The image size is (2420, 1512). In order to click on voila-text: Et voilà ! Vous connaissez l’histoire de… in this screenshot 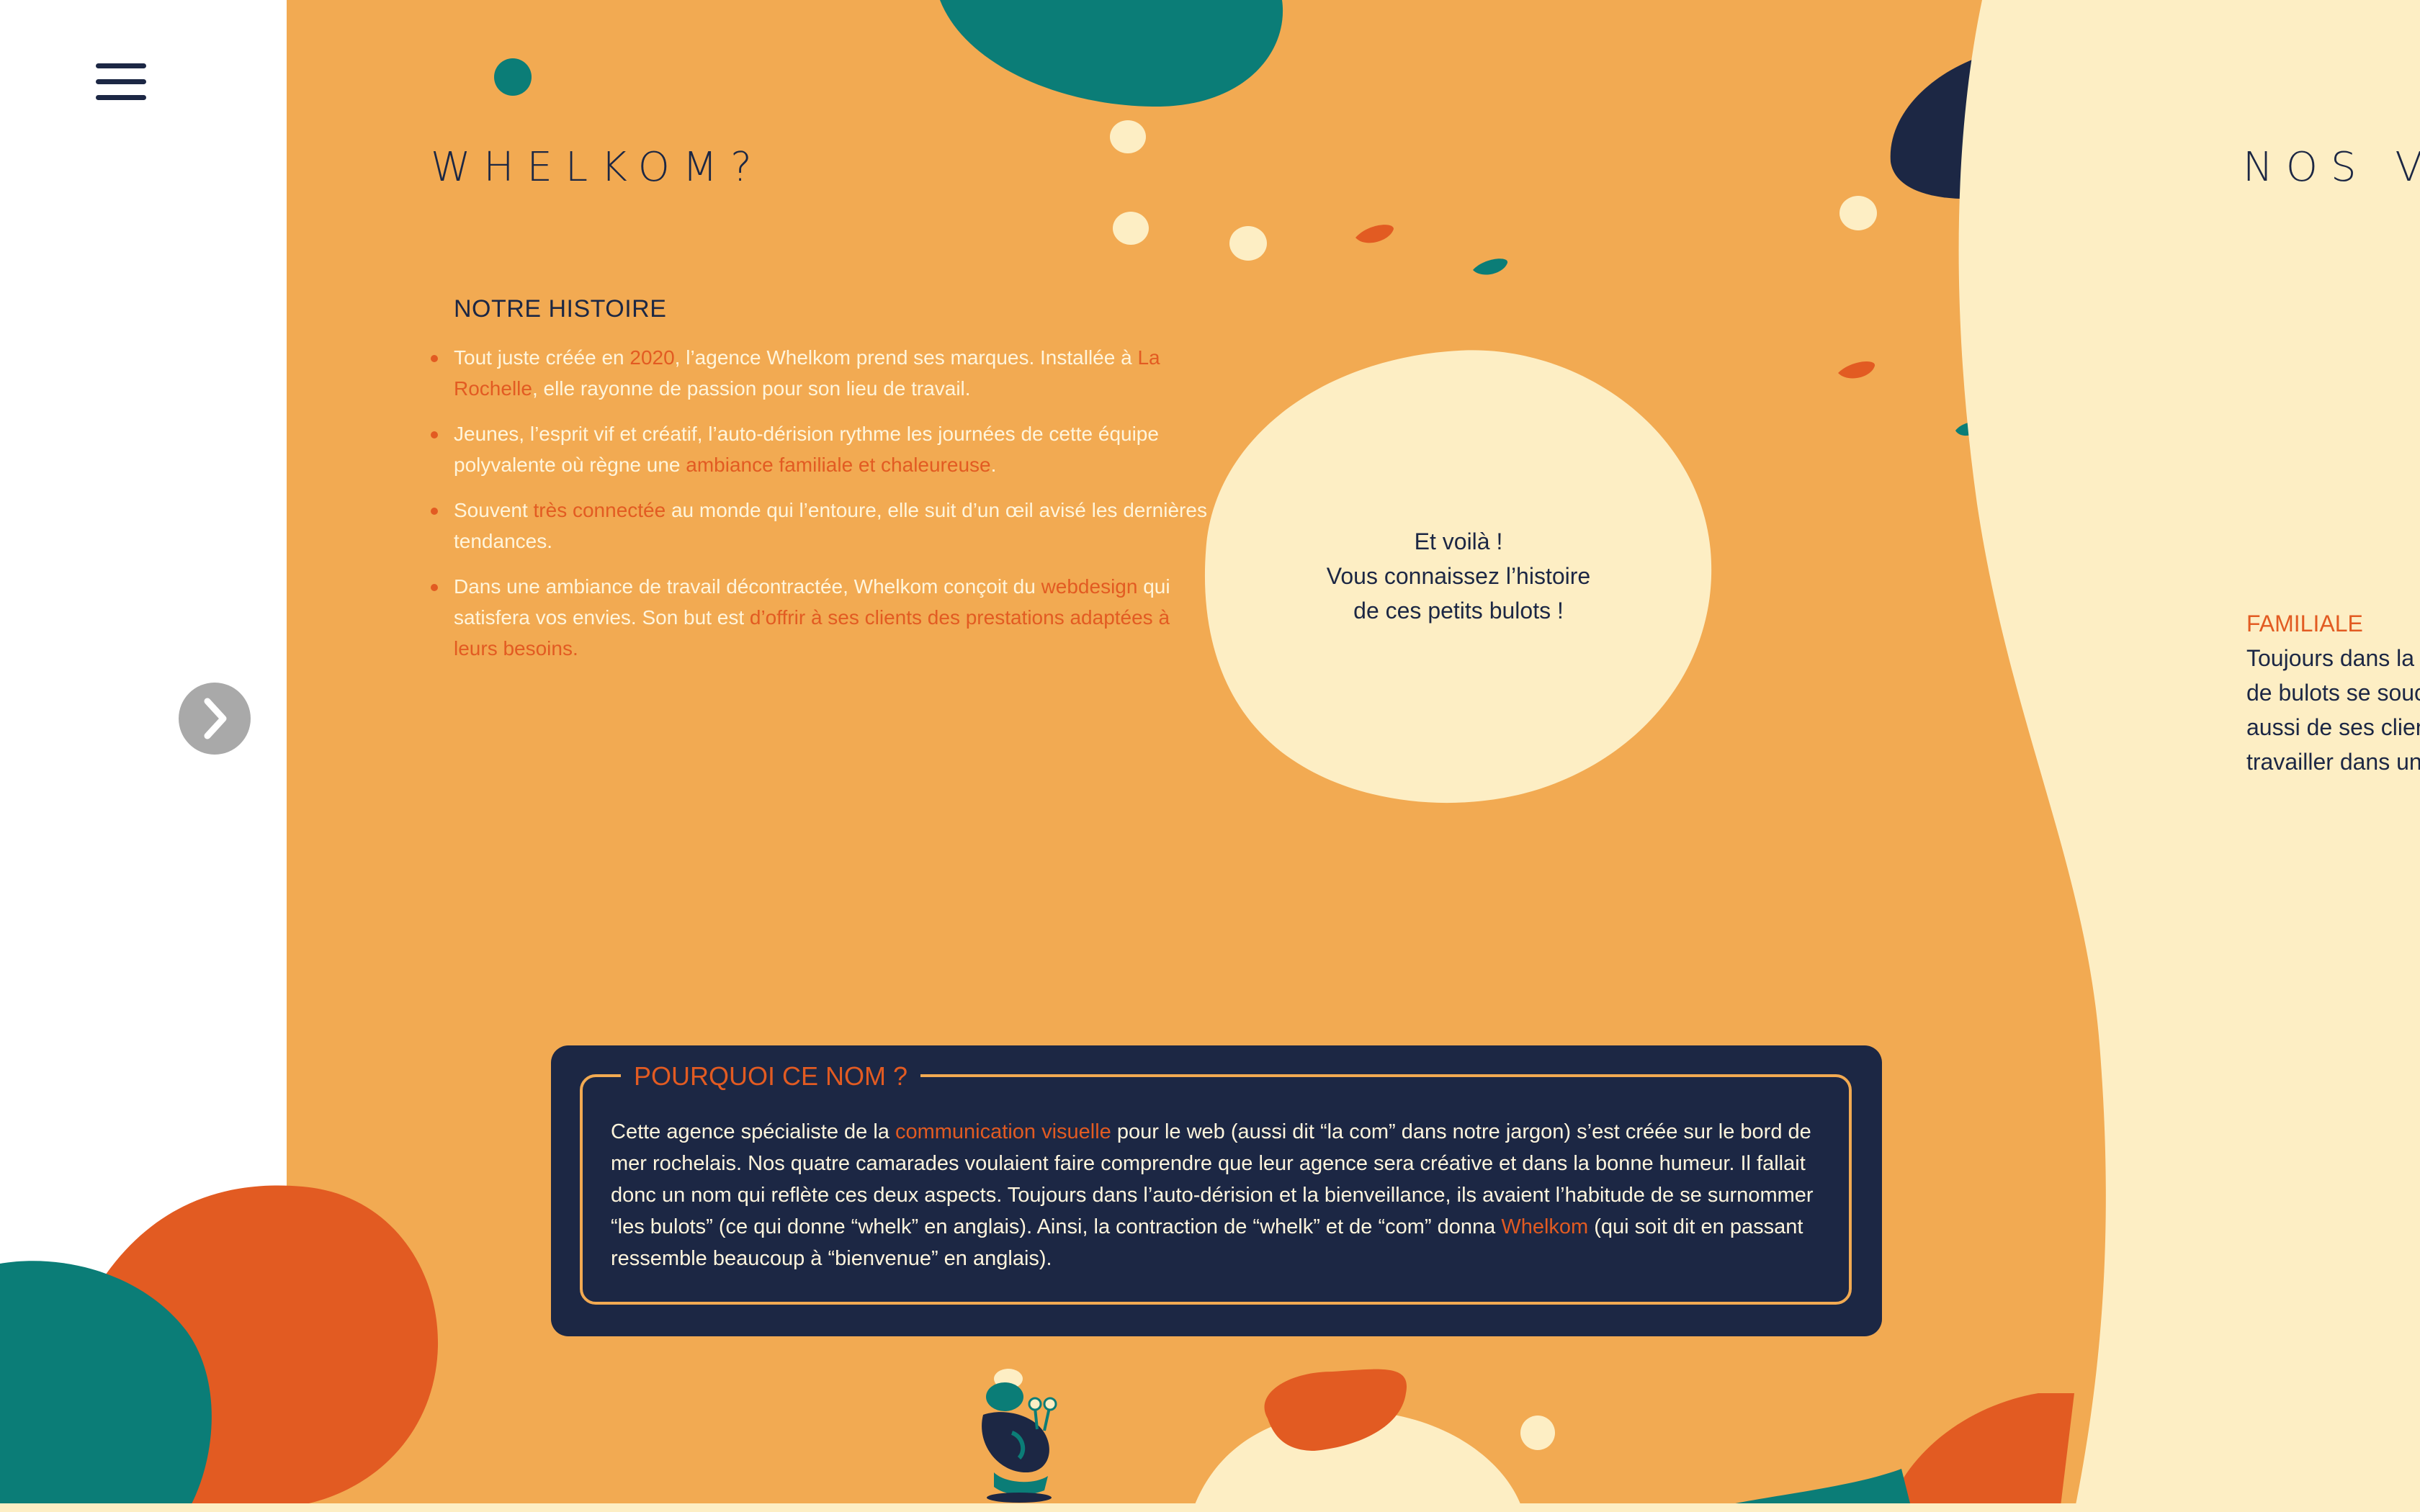, I will do `click(1458, 576)`.